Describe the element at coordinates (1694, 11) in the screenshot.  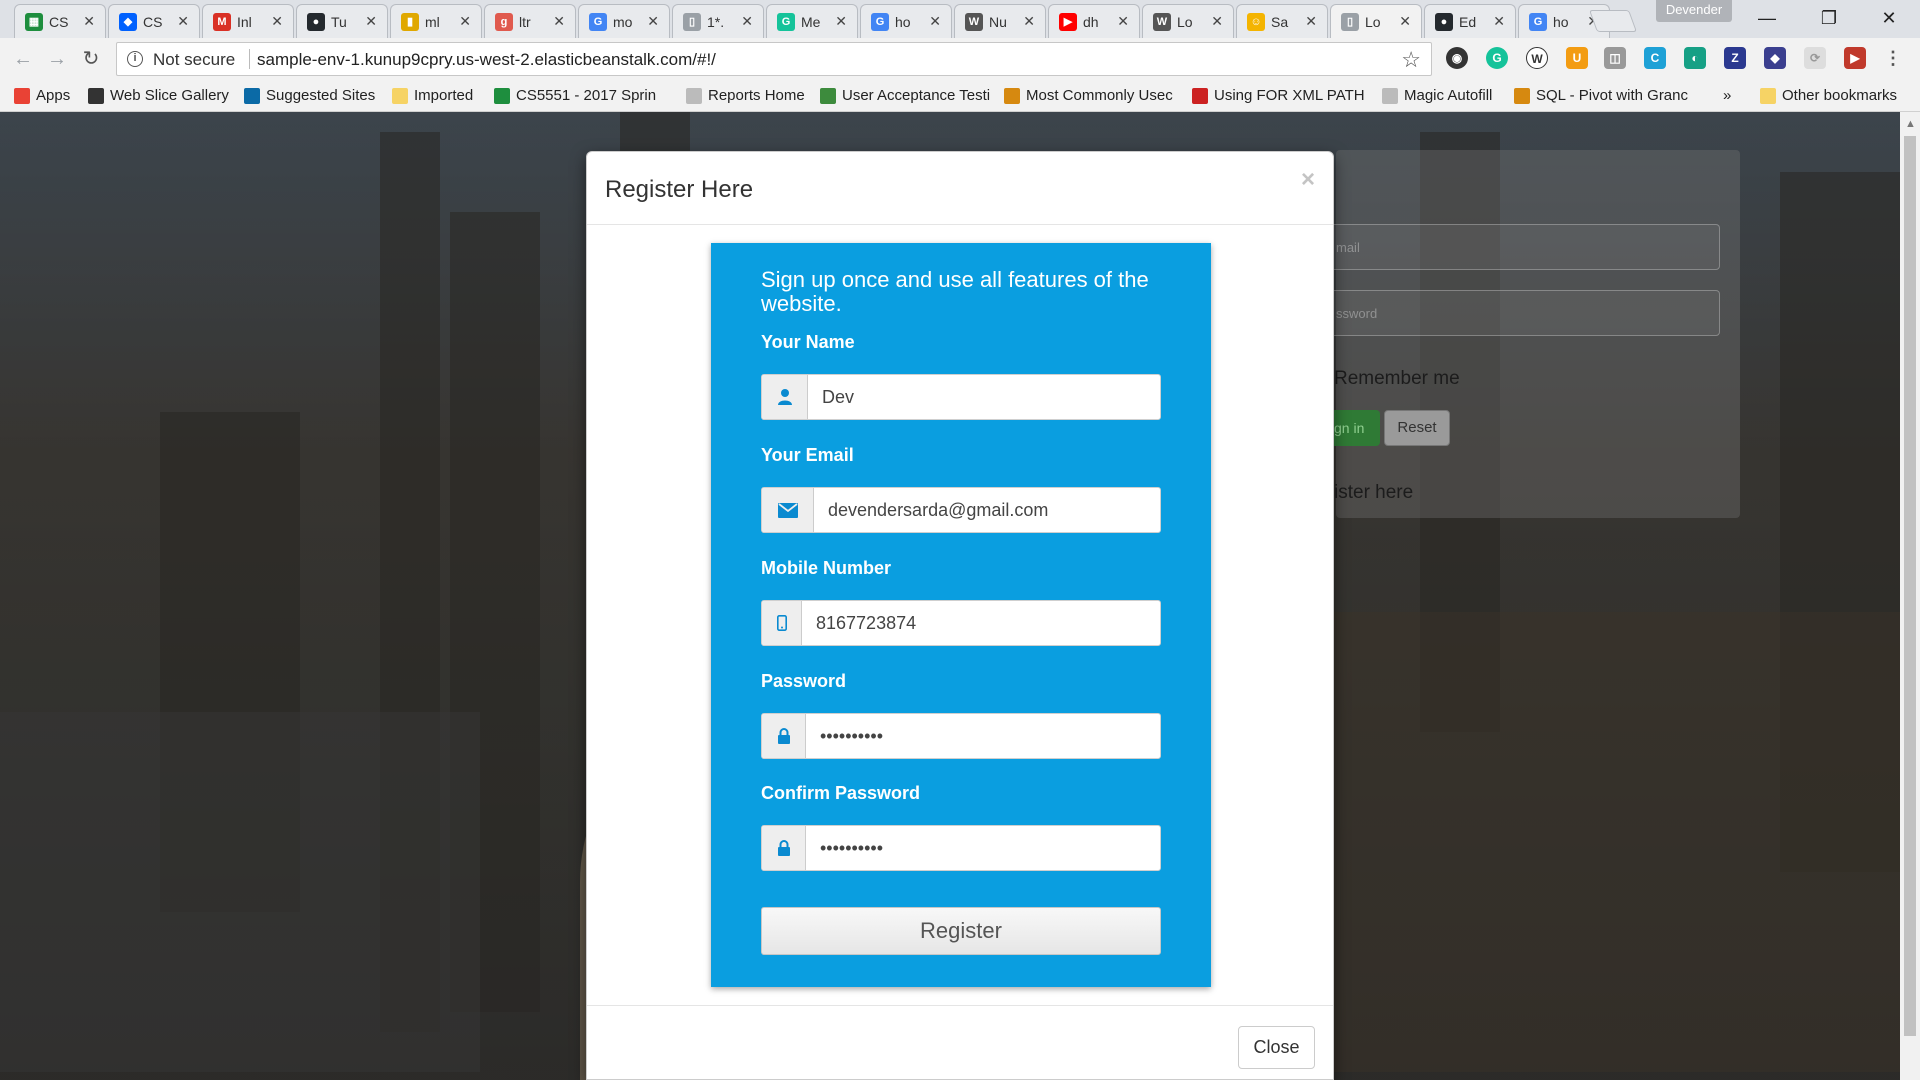
I see `profile-button: Devender` at that location.